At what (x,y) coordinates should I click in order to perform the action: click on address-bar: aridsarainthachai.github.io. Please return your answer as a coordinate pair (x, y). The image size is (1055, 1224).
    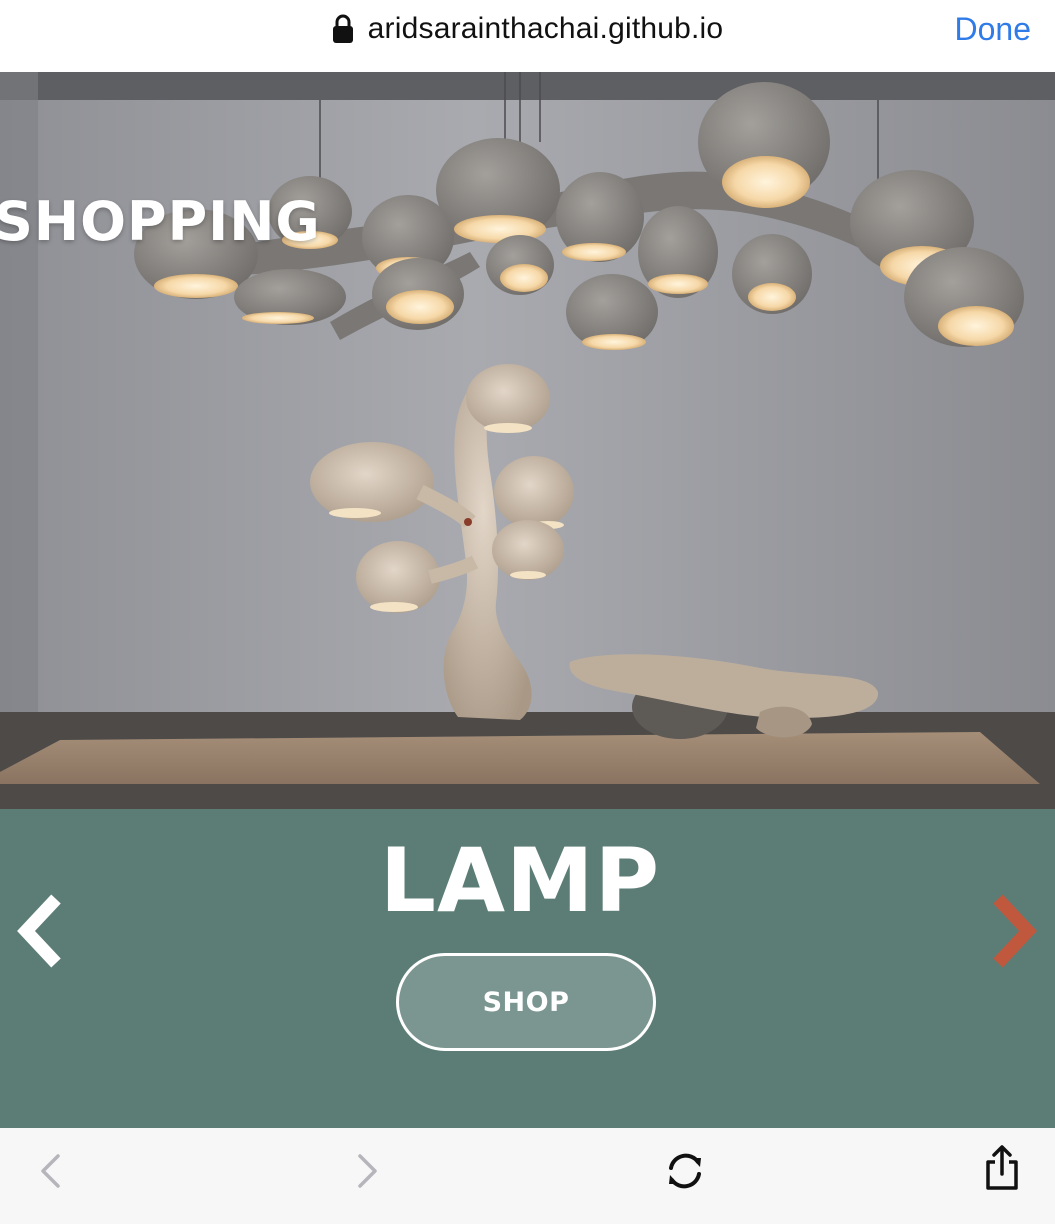
    Looking at the image, I should click on (527, 29).